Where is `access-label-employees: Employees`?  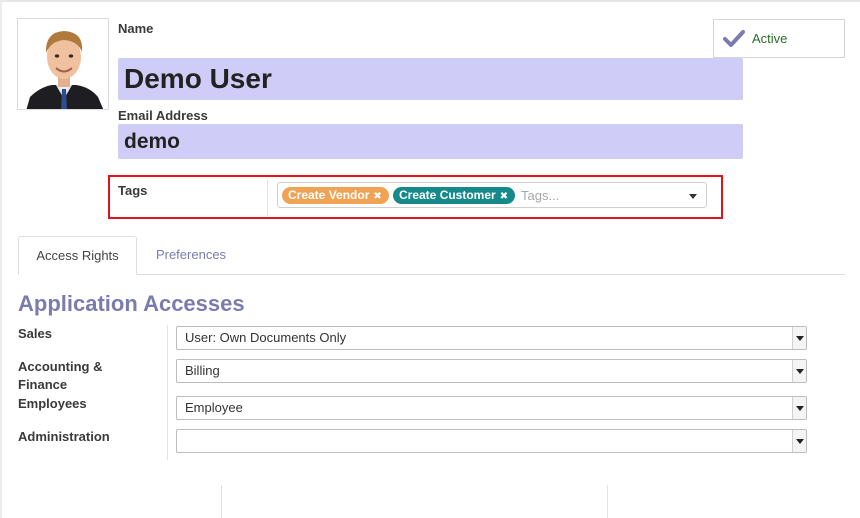 access-label-employees: Employees is located at coordinates (52, 403).